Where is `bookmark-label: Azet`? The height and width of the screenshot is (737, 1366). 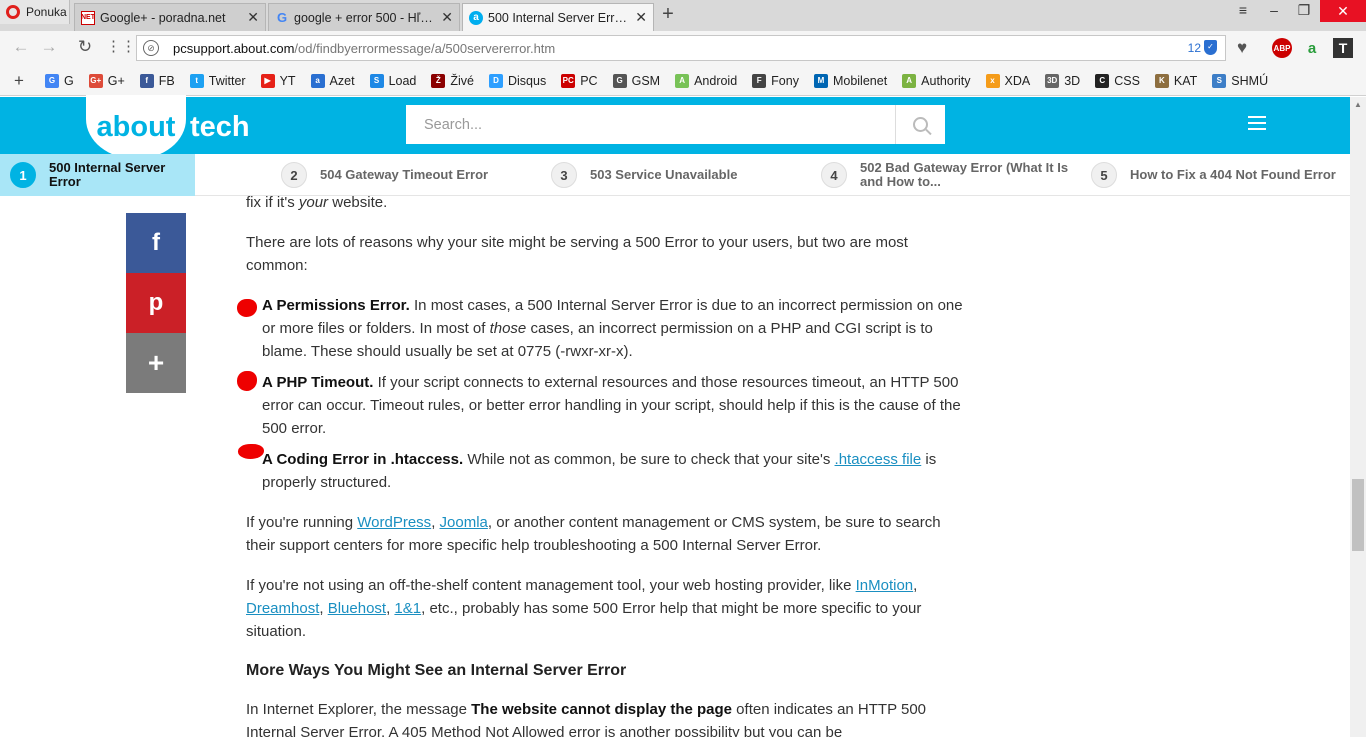 bookmark-label: Azet is located at coordinates (342, 80).